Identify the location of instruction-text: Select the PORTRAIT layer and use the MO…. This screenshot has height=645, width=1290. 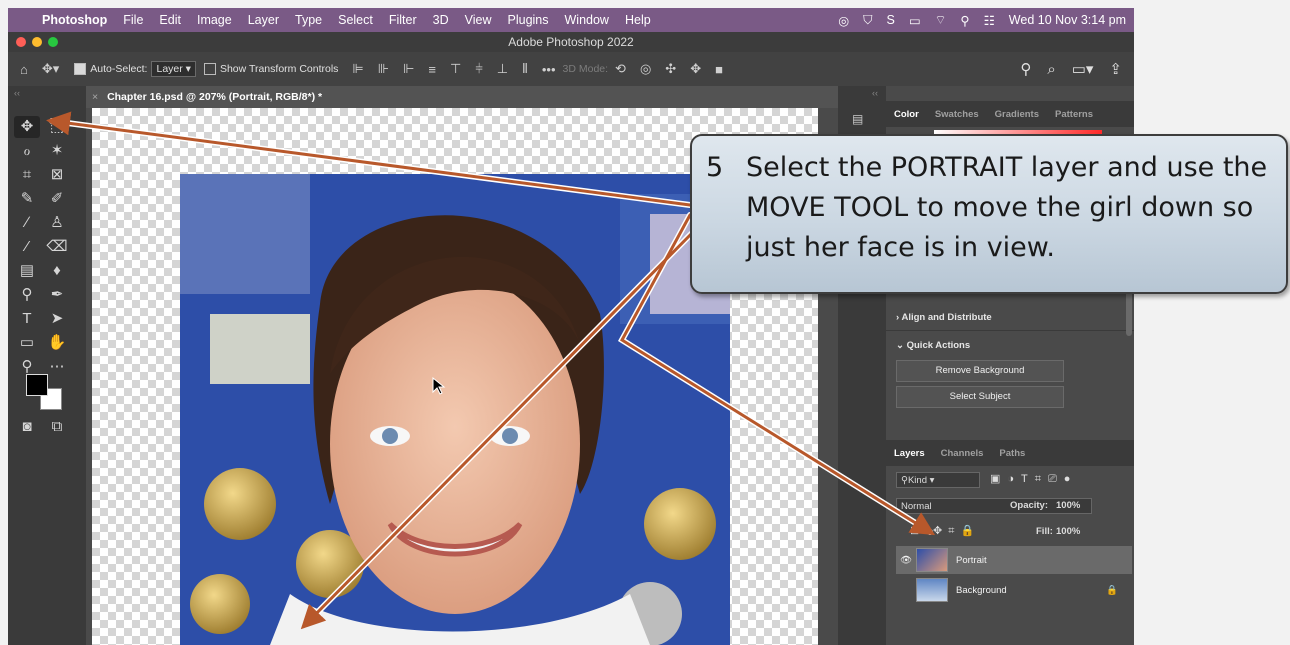
(1007, 207).